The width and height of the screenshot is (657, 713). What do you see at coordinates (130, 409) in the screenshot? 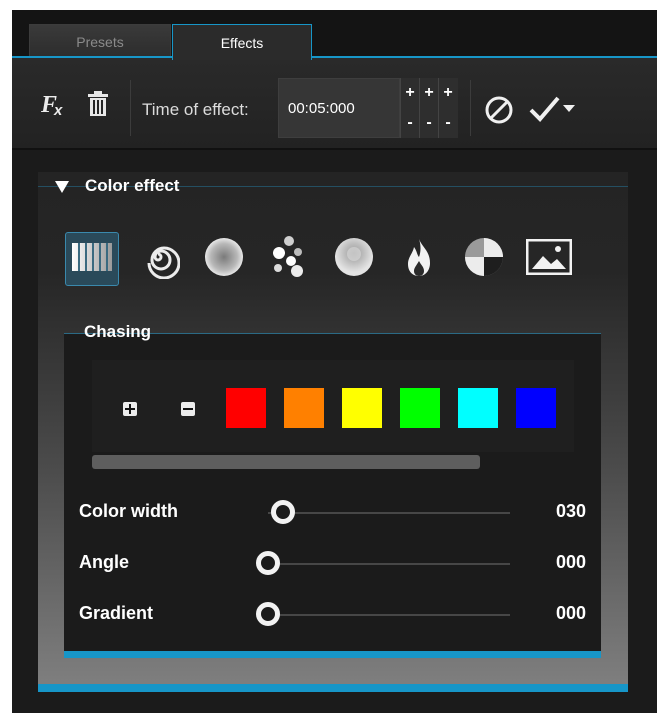
I see `add-color-button` at bounding box center [130, 409].